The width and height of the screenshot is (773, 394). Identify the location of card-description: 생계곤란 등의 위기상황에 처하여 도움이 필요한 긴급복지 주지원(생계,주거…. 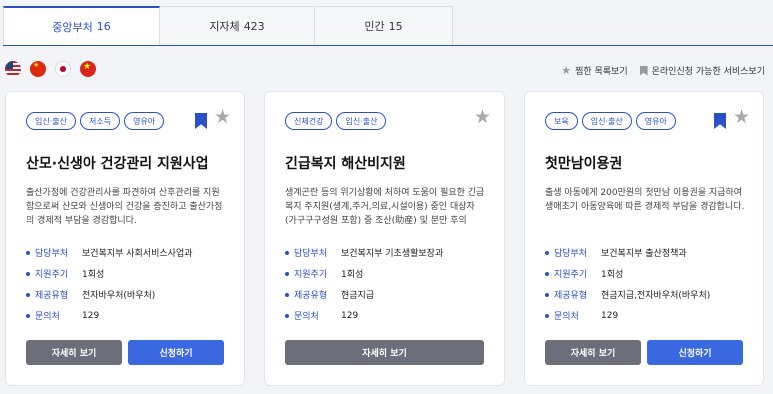
(385, 207).